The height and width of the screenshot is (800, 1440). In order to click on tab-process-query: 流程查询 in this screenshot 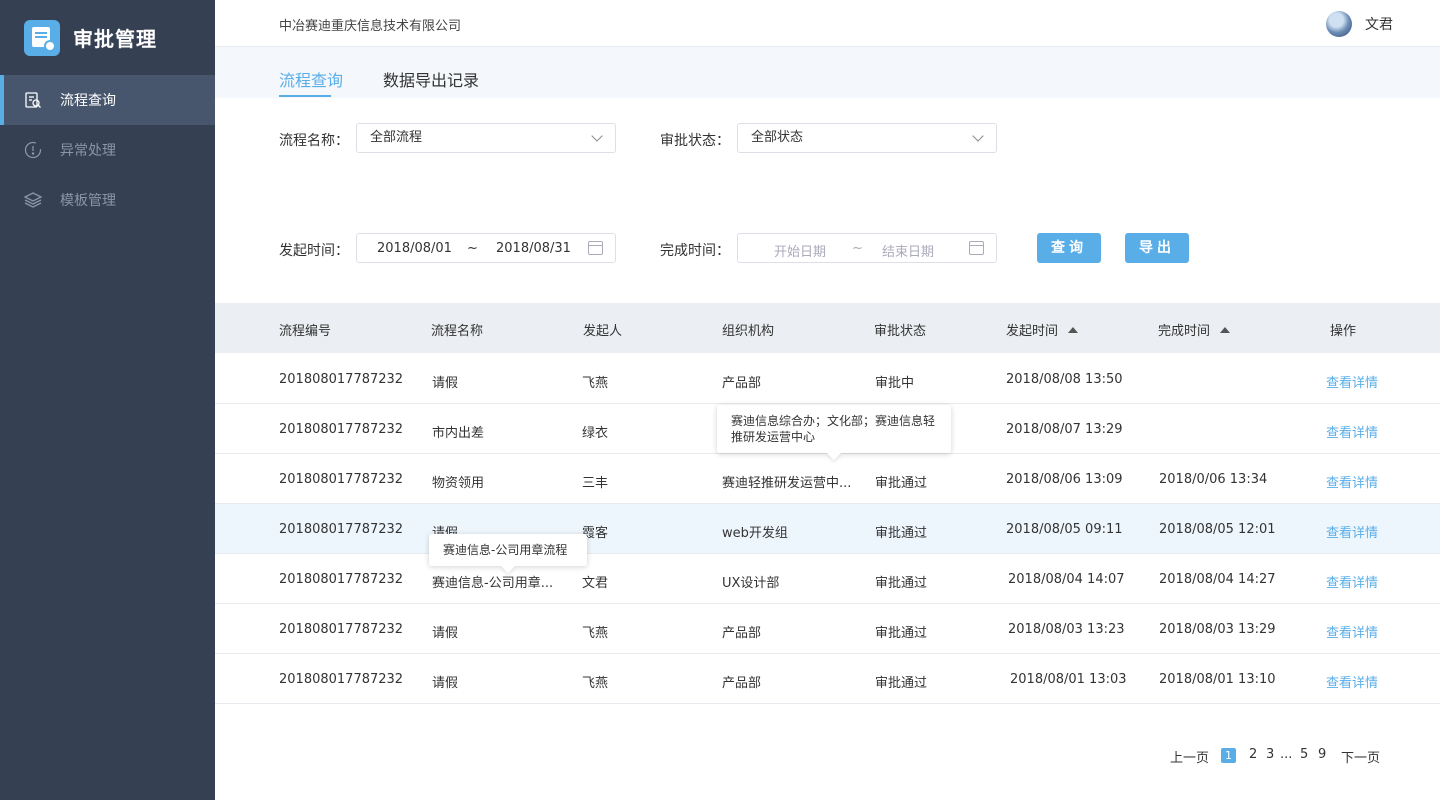, I will do `click(311, 79)`.